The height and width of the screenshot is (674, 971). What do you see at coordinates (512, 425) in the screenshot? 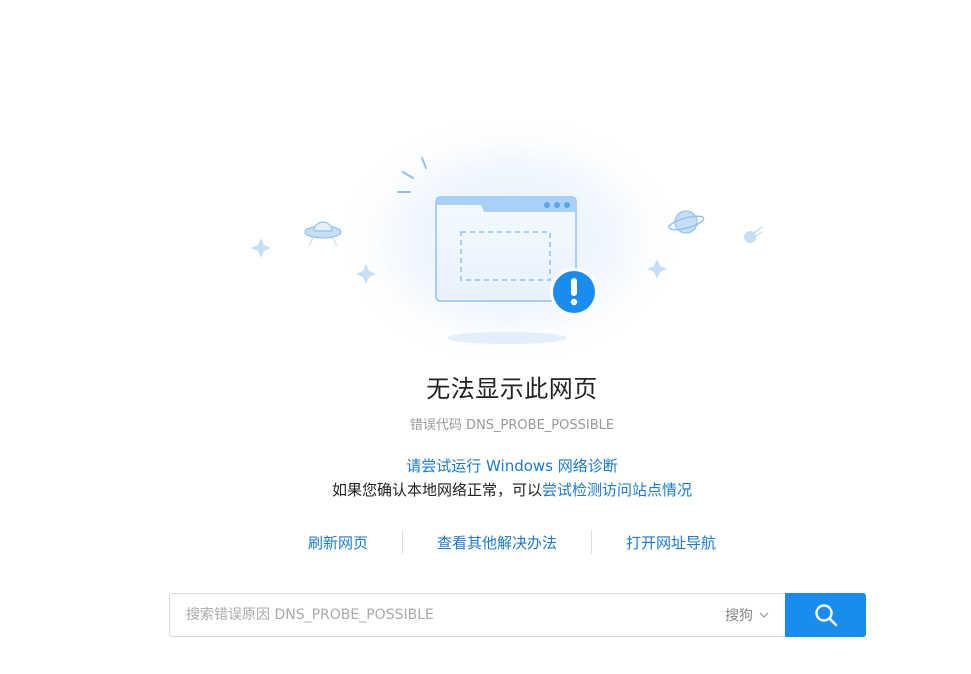
I see `error-code: 错误代码 DNS_PROBE_POSSIBLE` at bounding box center [512, 425].